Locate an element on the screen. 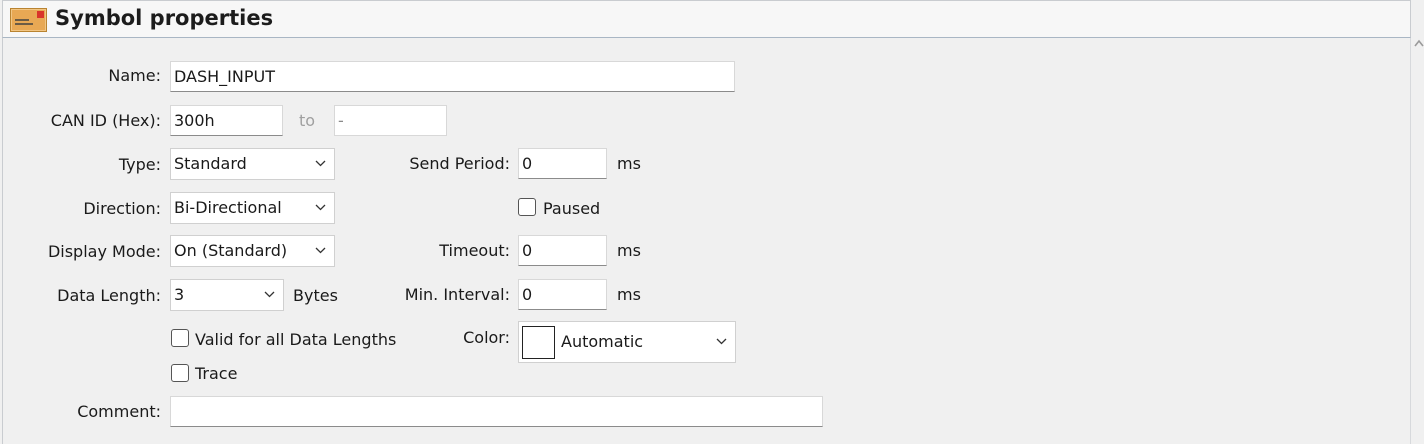  timeout-input: 0 is located at coordinates (562, 250).